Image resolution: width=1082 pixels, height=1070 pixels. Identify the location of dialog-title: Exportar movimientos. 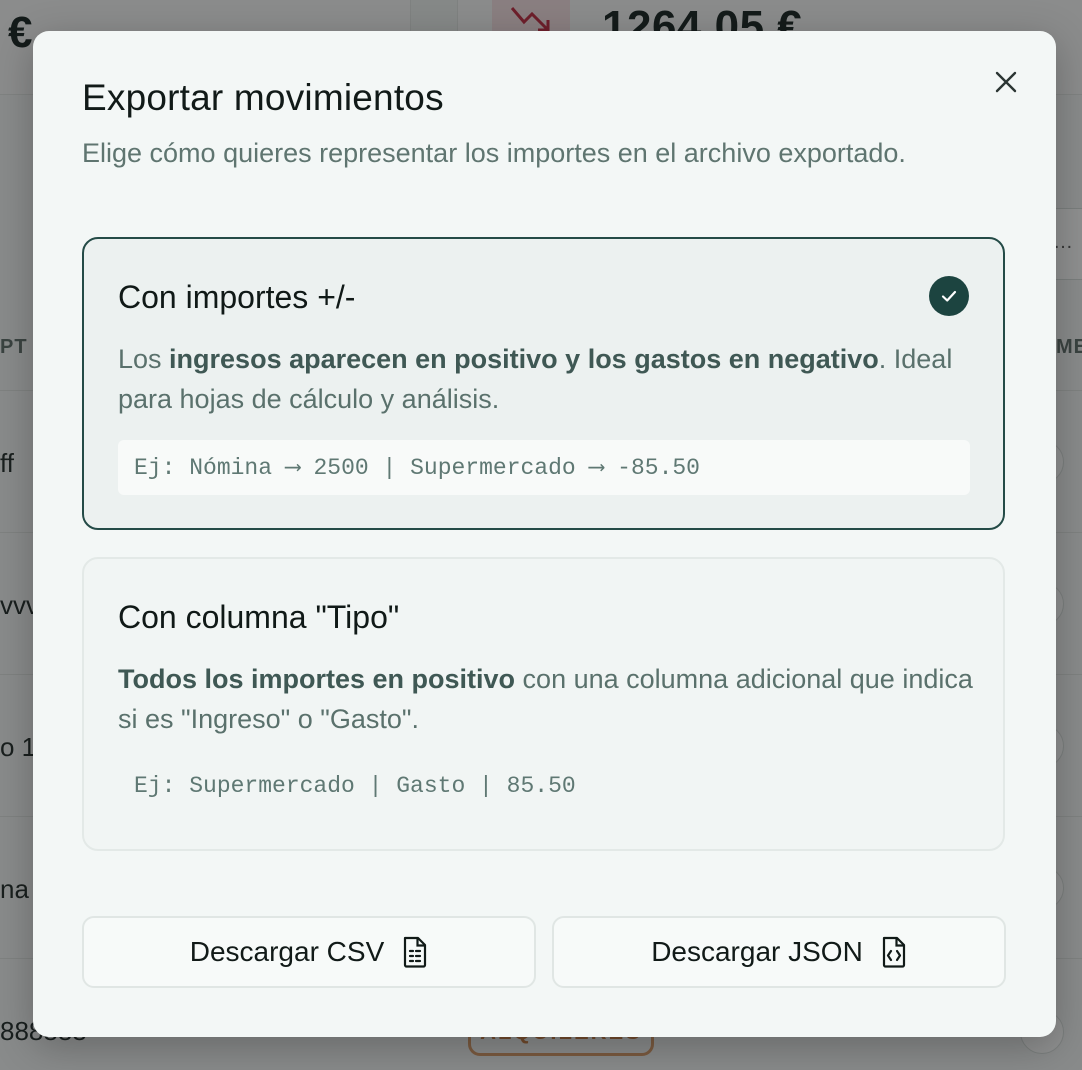
(263, 97).